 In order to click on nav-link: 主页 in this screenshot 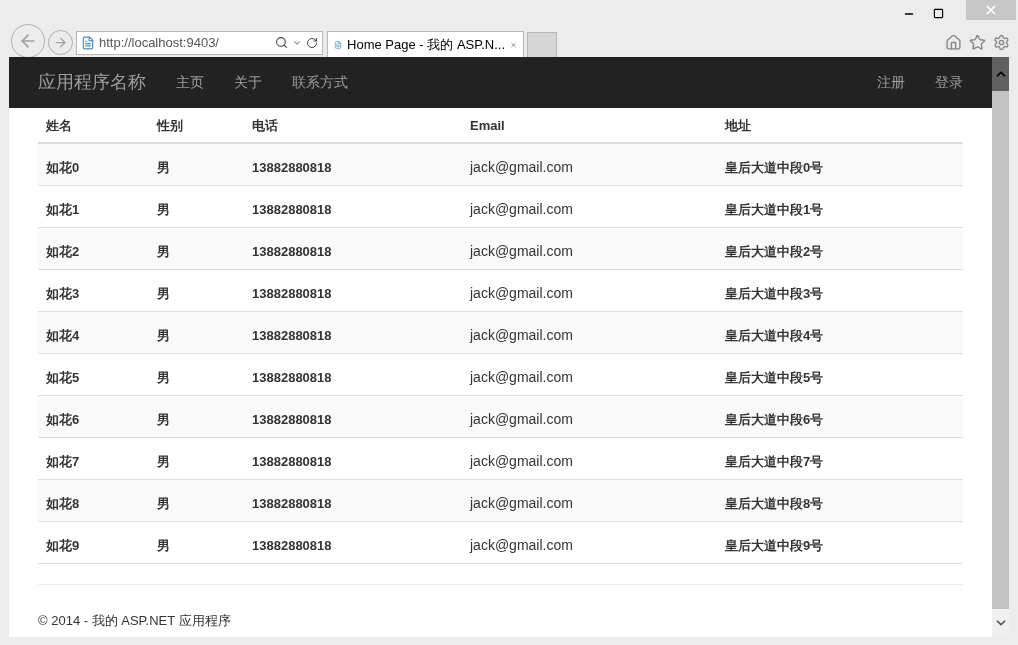, I will do `click(190, 82)`.